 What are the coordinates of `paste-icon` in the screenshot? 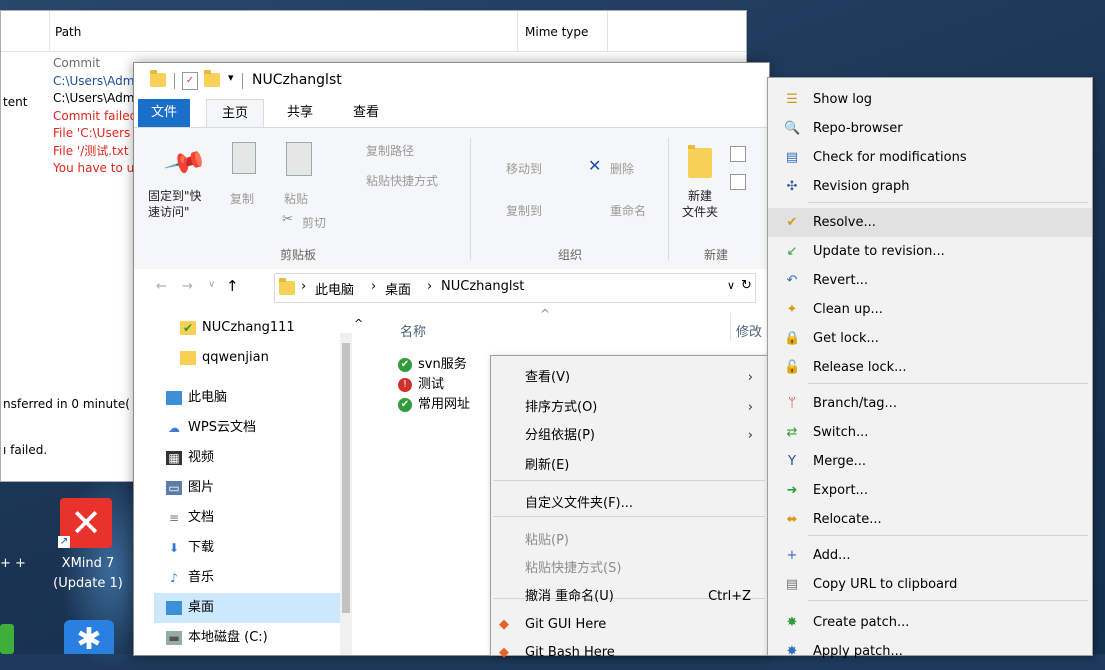 It's located at (299, 159).